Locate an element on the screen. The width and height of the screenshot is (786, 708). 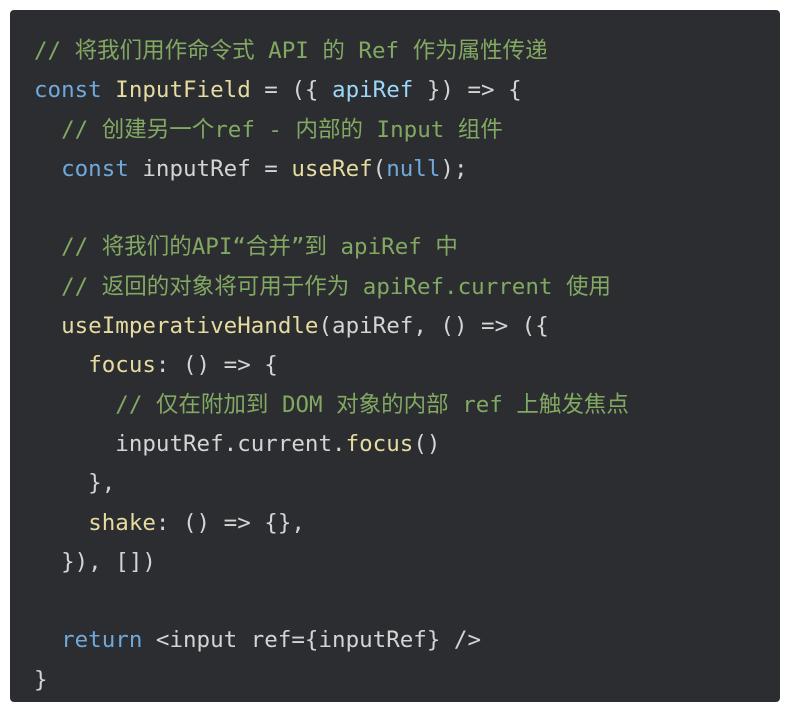
code-token-comment: // 将我们用作命令式 API 的 Ref 作为属性传递 is located at coordinates (291, 51).